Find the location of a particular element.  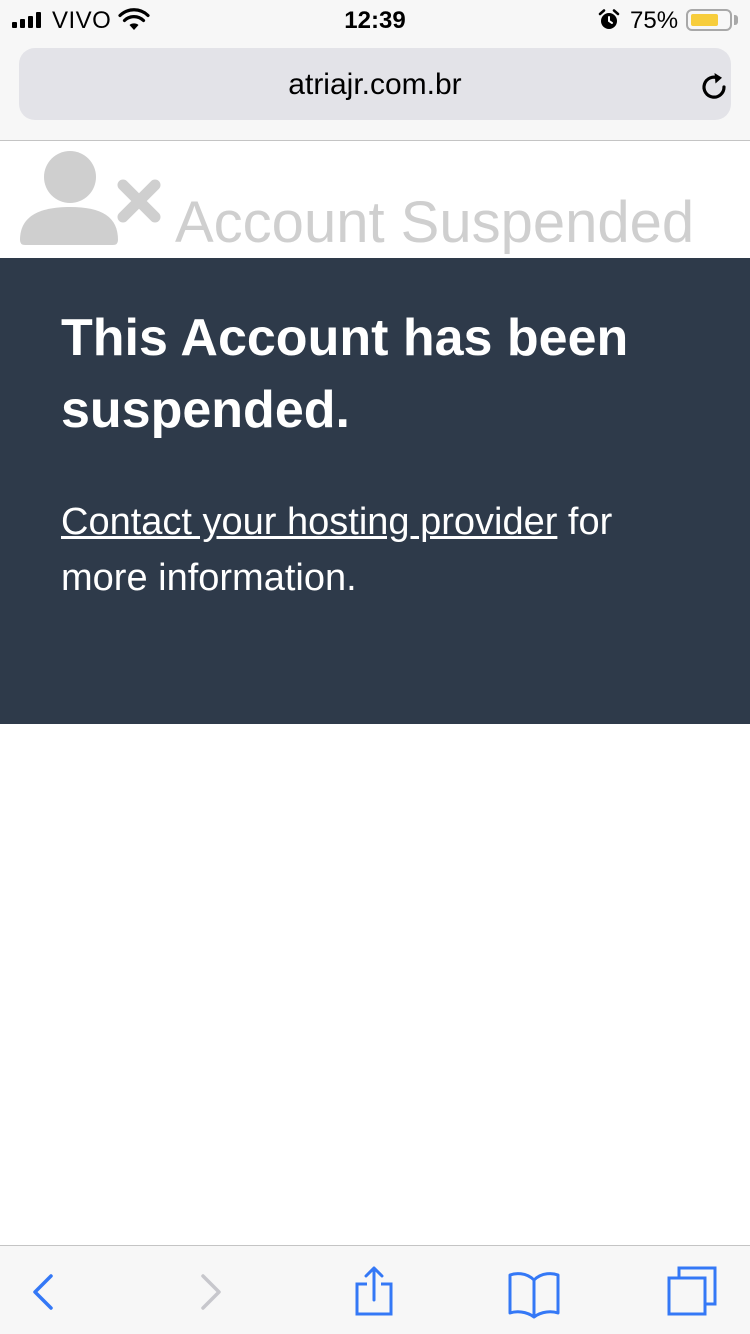

share-icon is located at coordinates (374, 1292).